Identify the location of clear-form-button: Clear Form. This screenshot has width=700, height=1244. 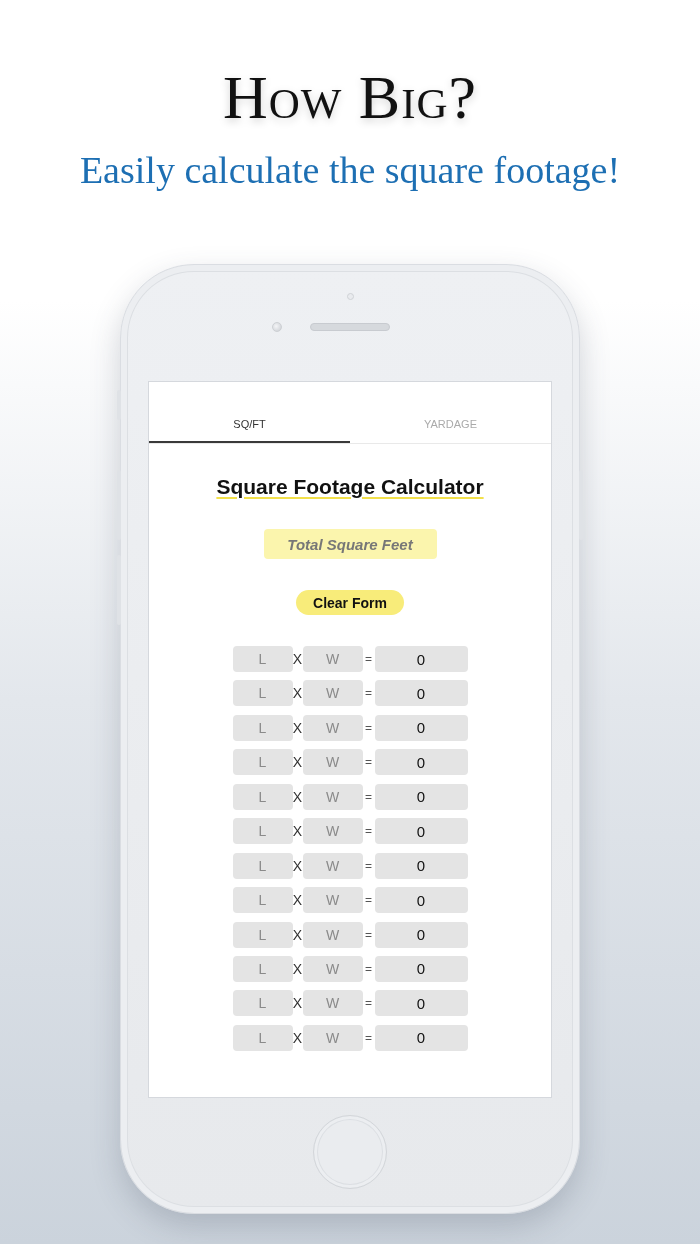
(350, 602).